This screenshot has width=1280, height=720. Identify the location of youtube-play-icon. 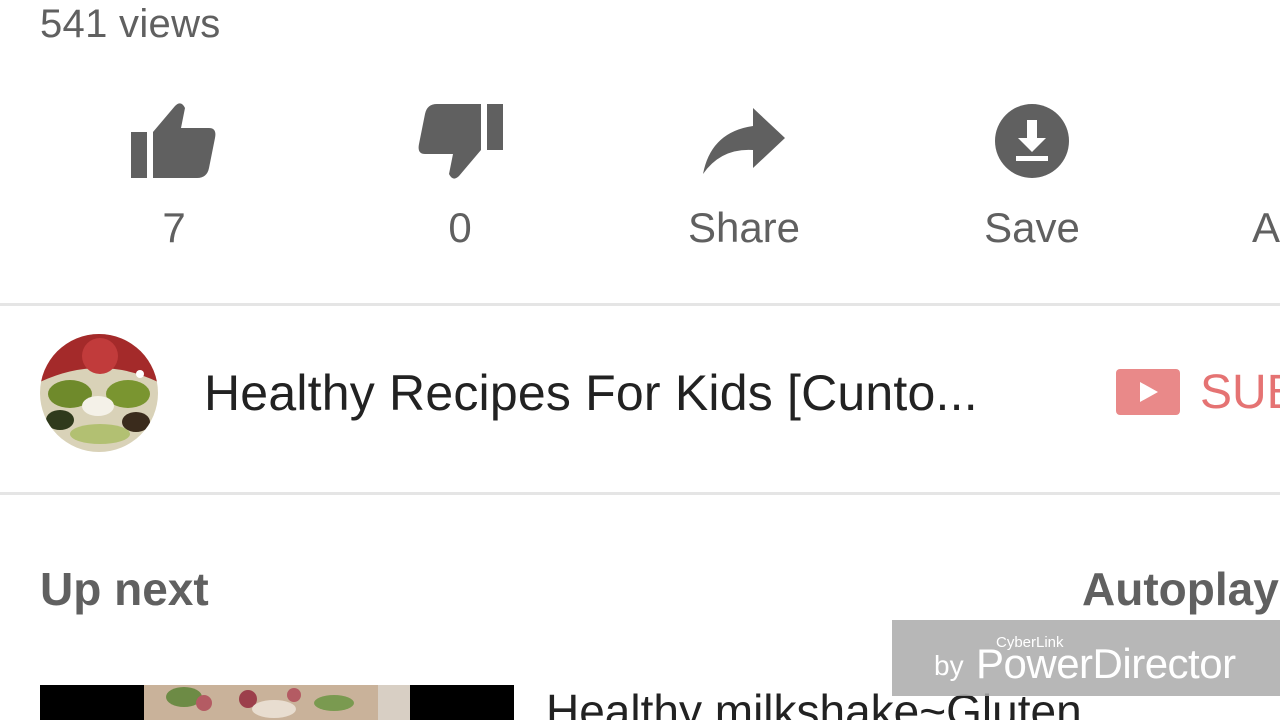
(1148, 392).